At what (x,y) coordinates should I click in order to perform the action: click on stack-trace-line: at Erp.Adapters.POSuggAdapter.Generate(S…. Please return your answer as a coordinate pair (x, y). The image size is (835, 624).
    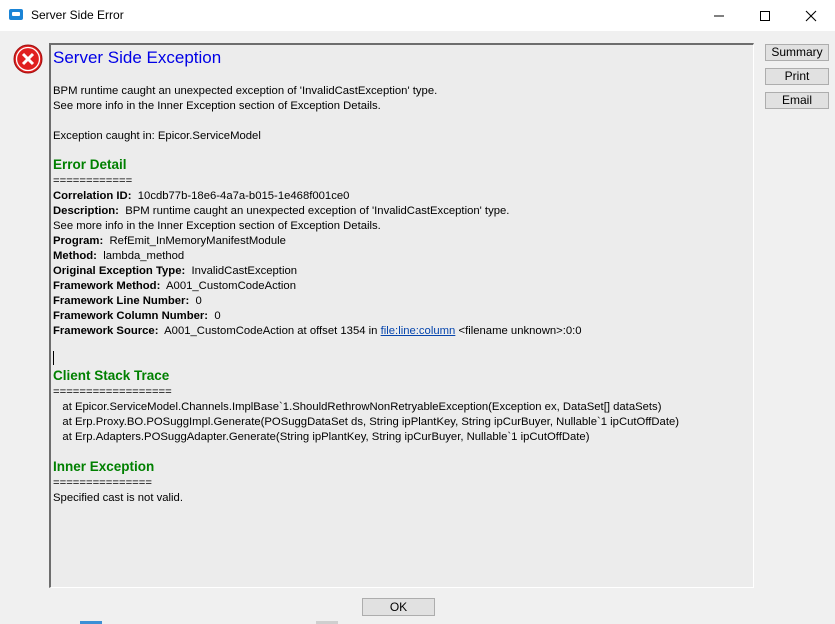
    Looking at the image, I should click on (321, 437).